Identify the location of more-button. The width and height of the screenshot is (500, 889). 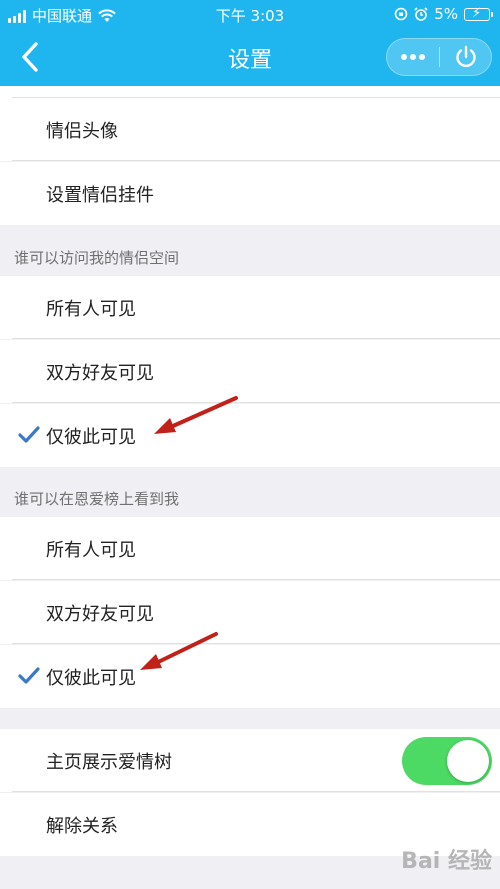
(413, 57).